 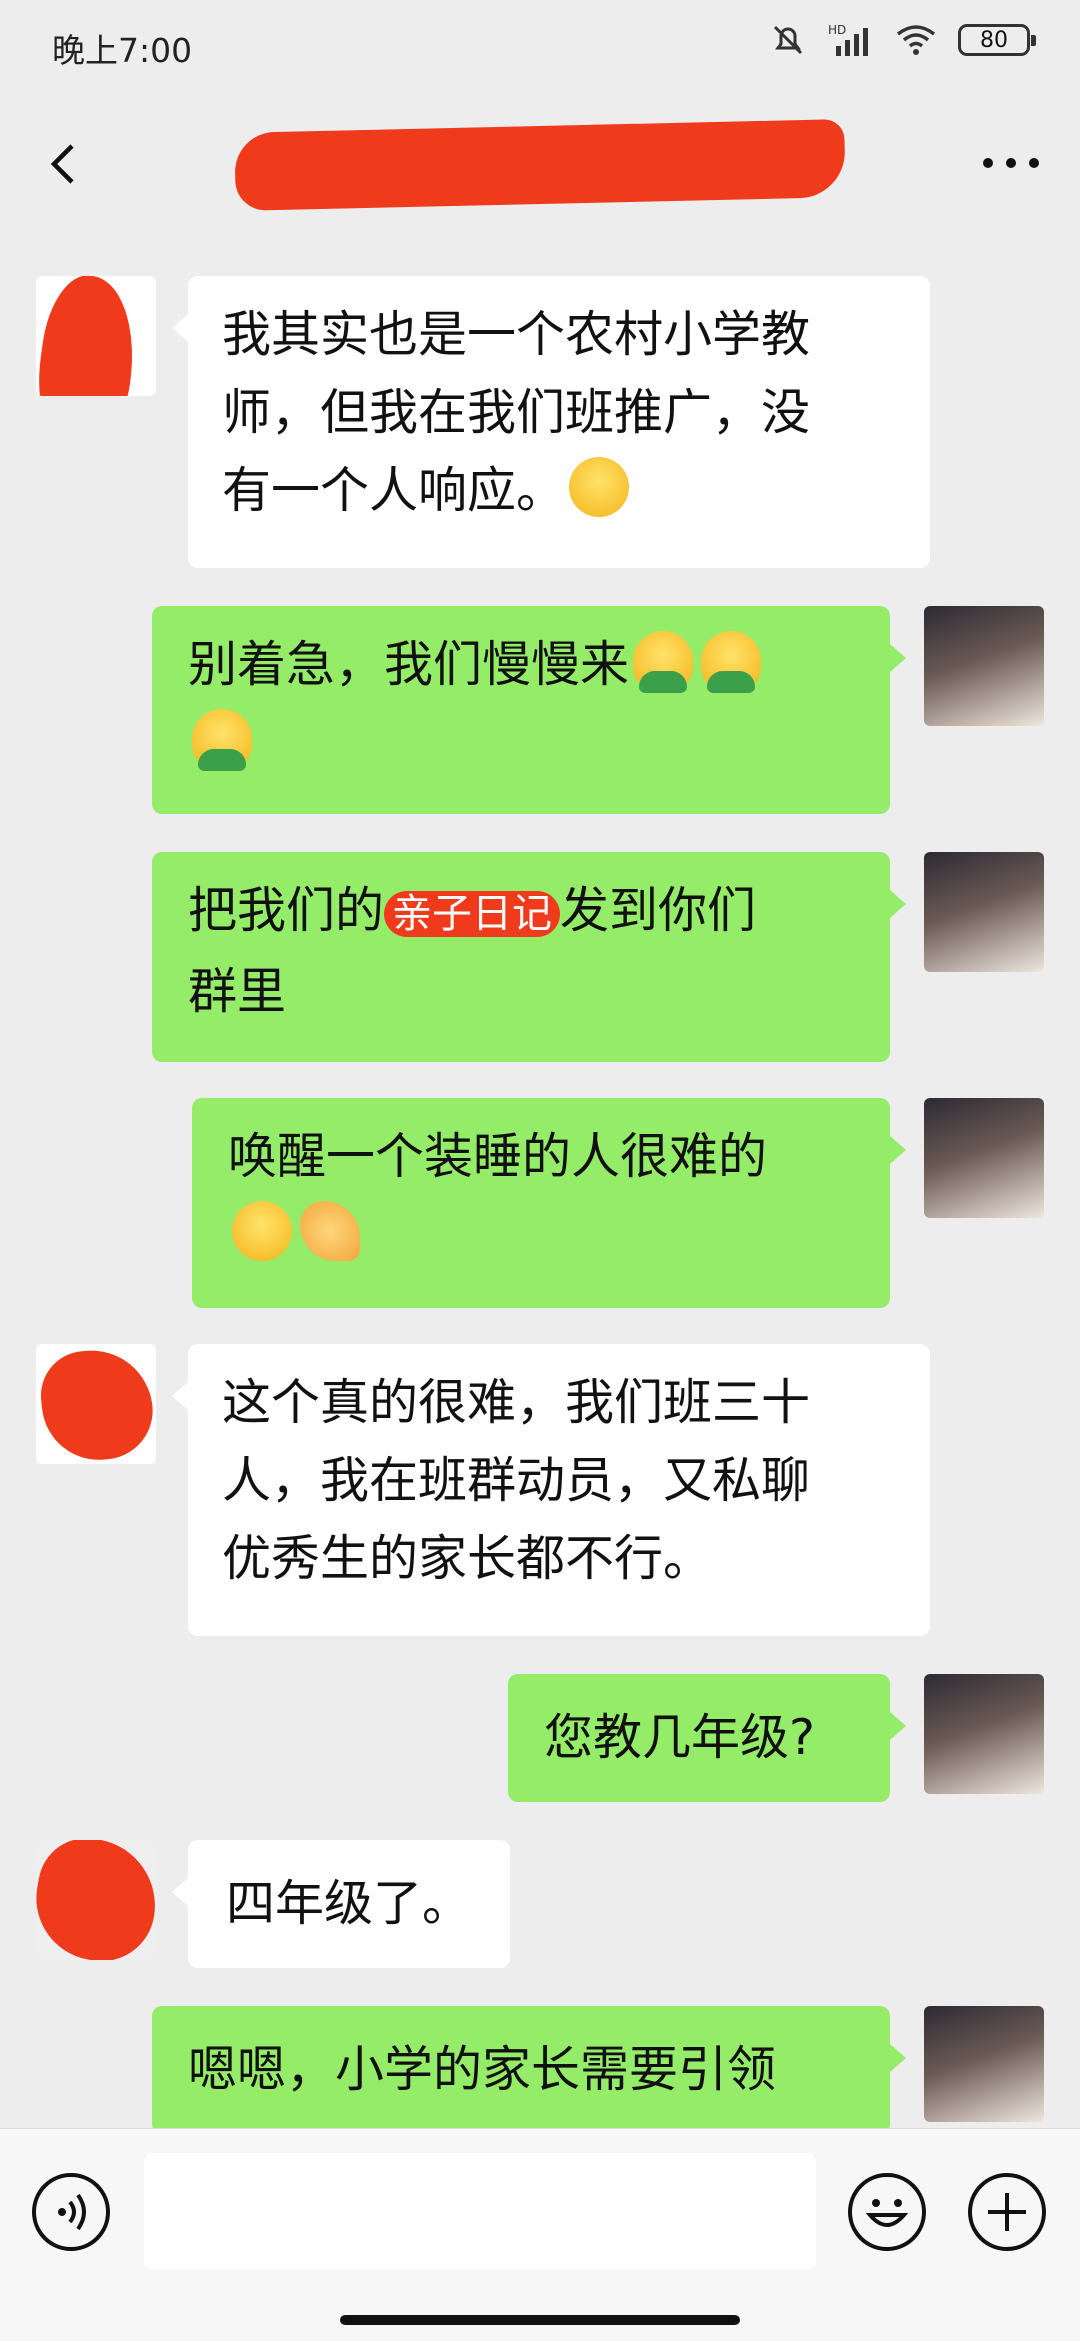 I want to click on status-icons: HD 80, so click(x=903, y=40).